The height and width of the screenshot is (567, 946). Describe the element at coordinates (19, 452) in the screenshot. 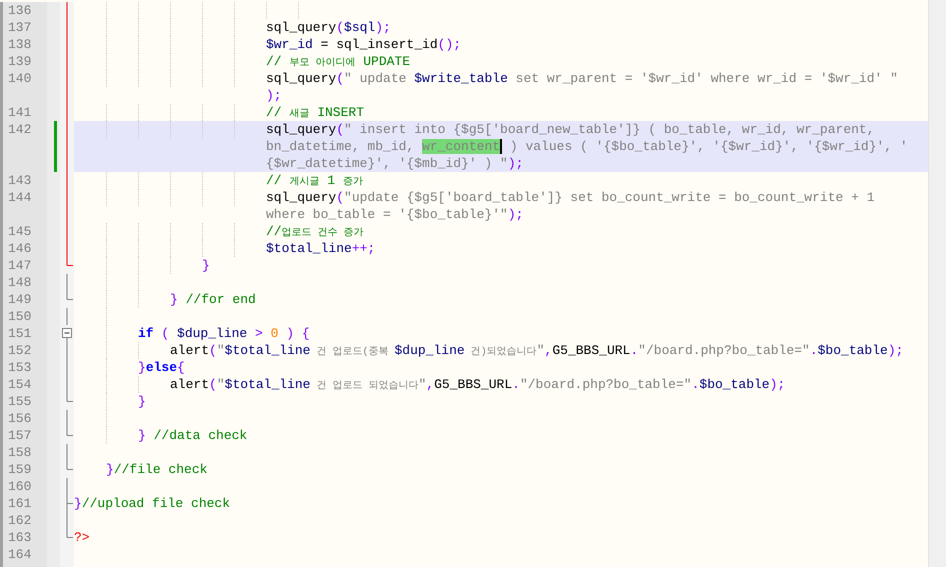

I see `line-number: 158` at that location.